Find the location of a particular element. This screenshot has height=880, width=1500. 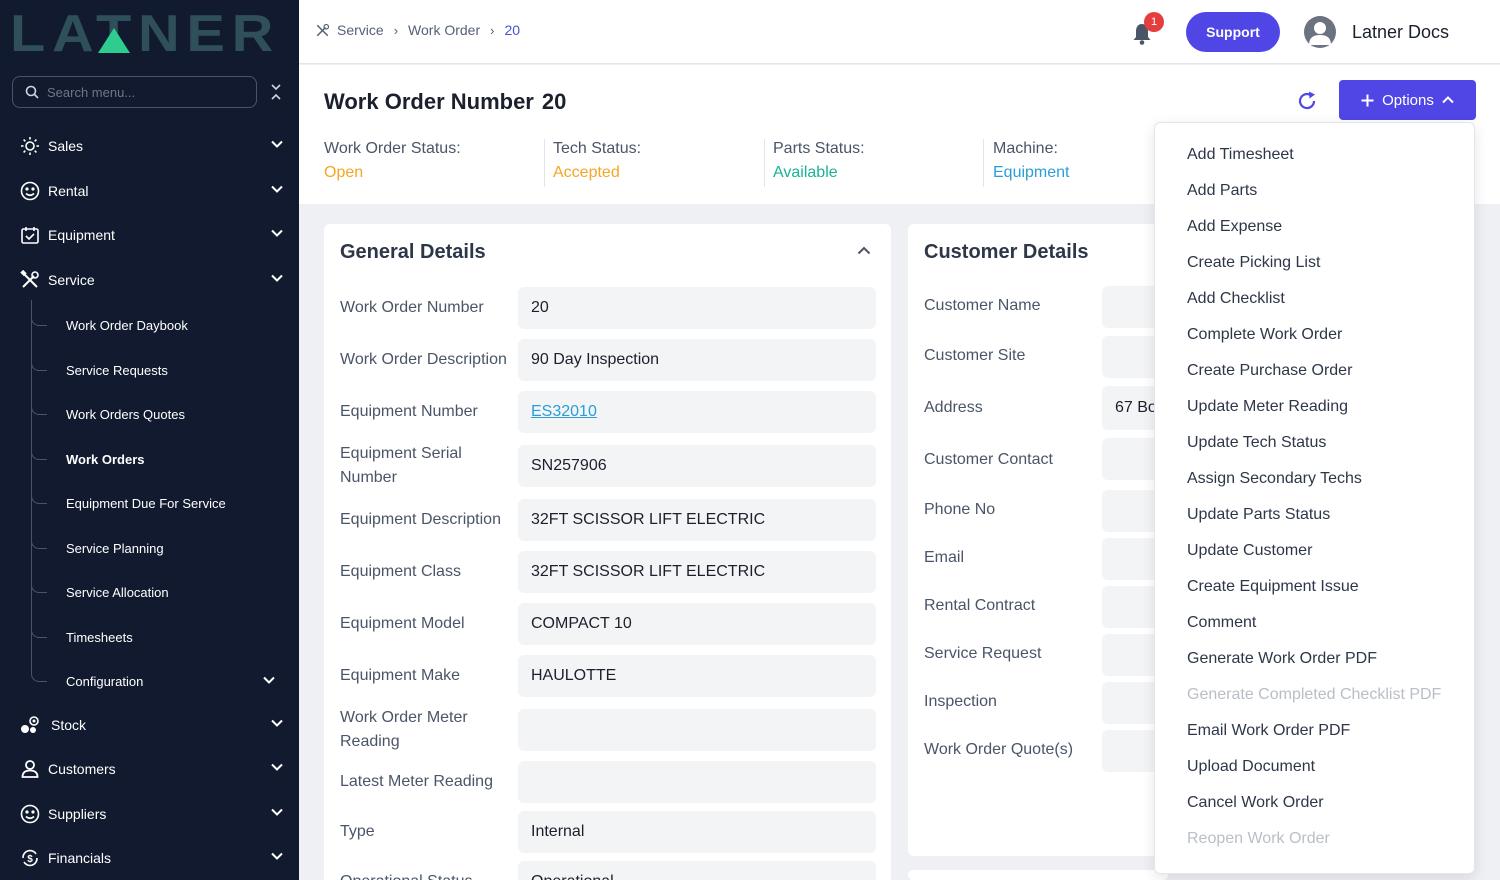

menu-item-update-tech-status: Update Tech Status is located at coordinates (1256, 443).